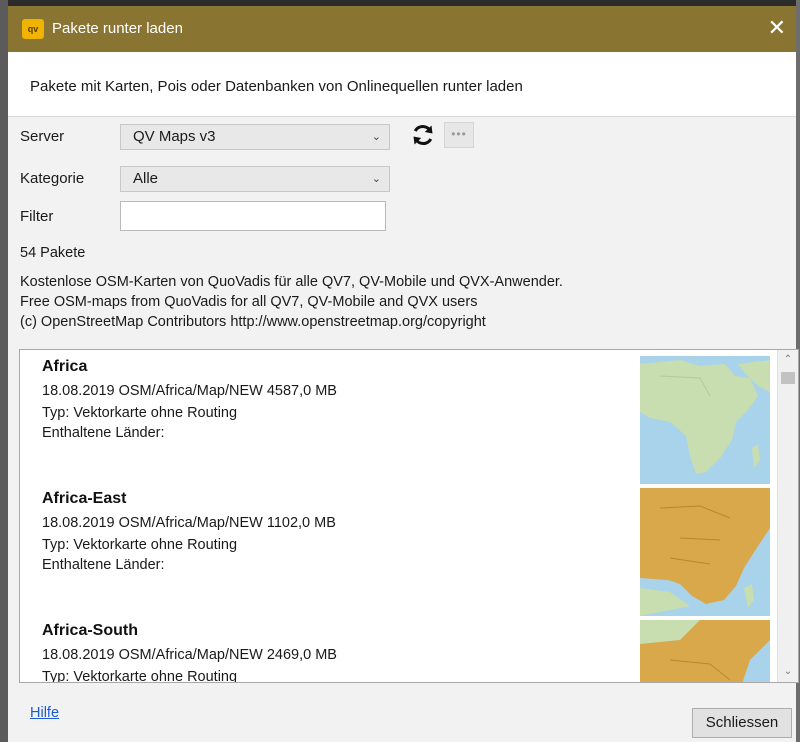  I want to click on close-window-button: ✕, so click(777, 28).